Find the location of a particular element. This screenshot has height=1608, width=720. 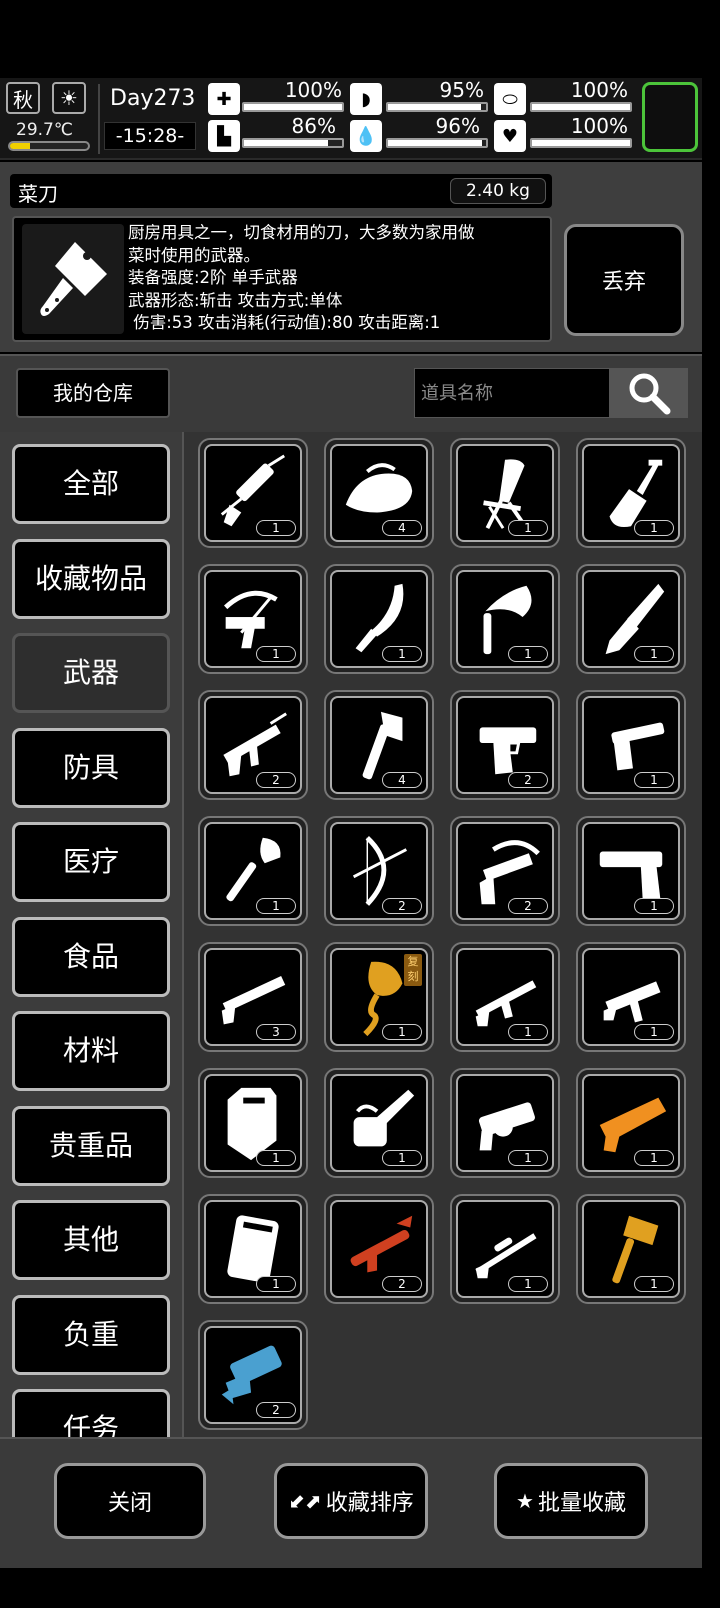

close-button: 关闭 is located at coordinates (130, 1501).